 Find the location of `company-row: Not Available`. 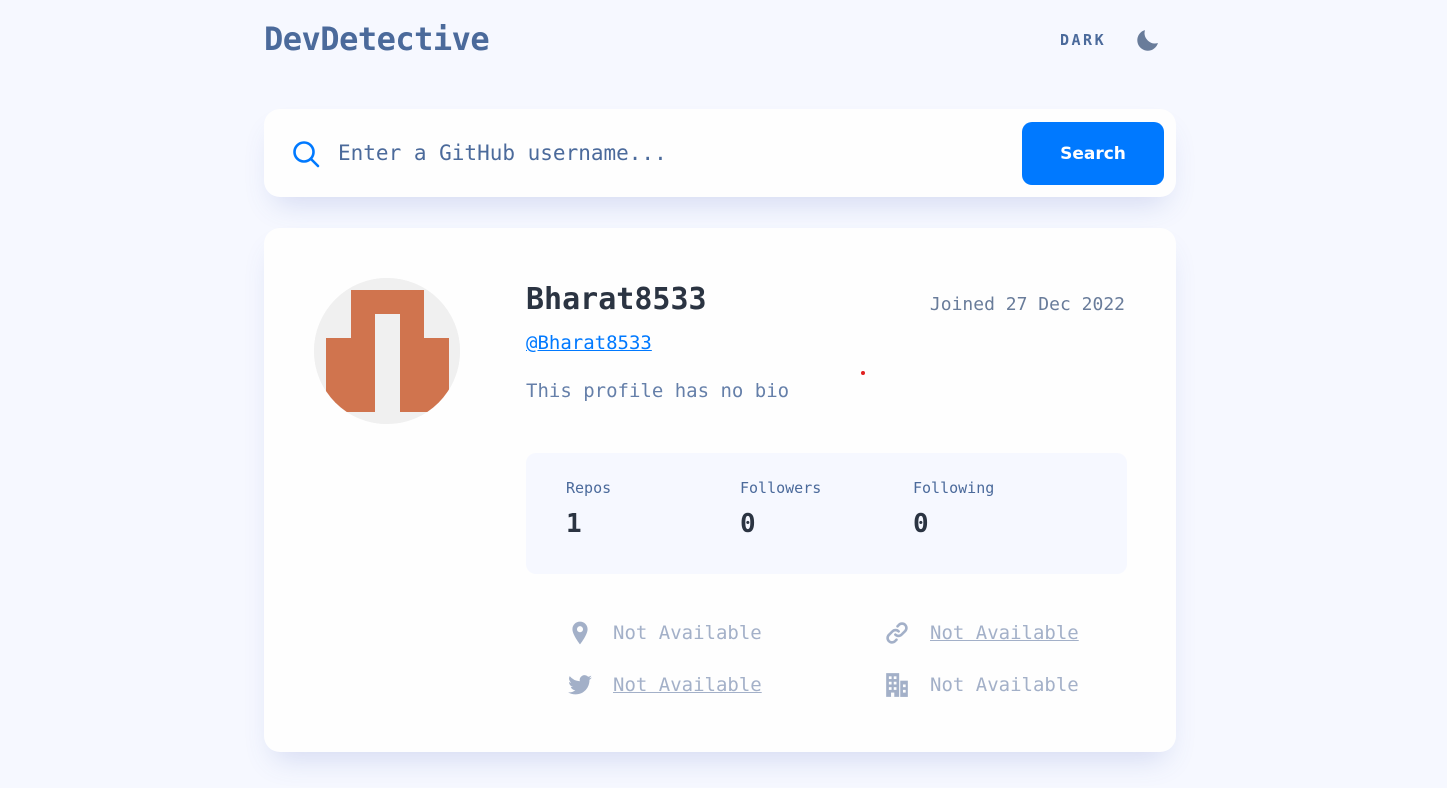

company-row: Not Available is located at coordinates (981, 685).